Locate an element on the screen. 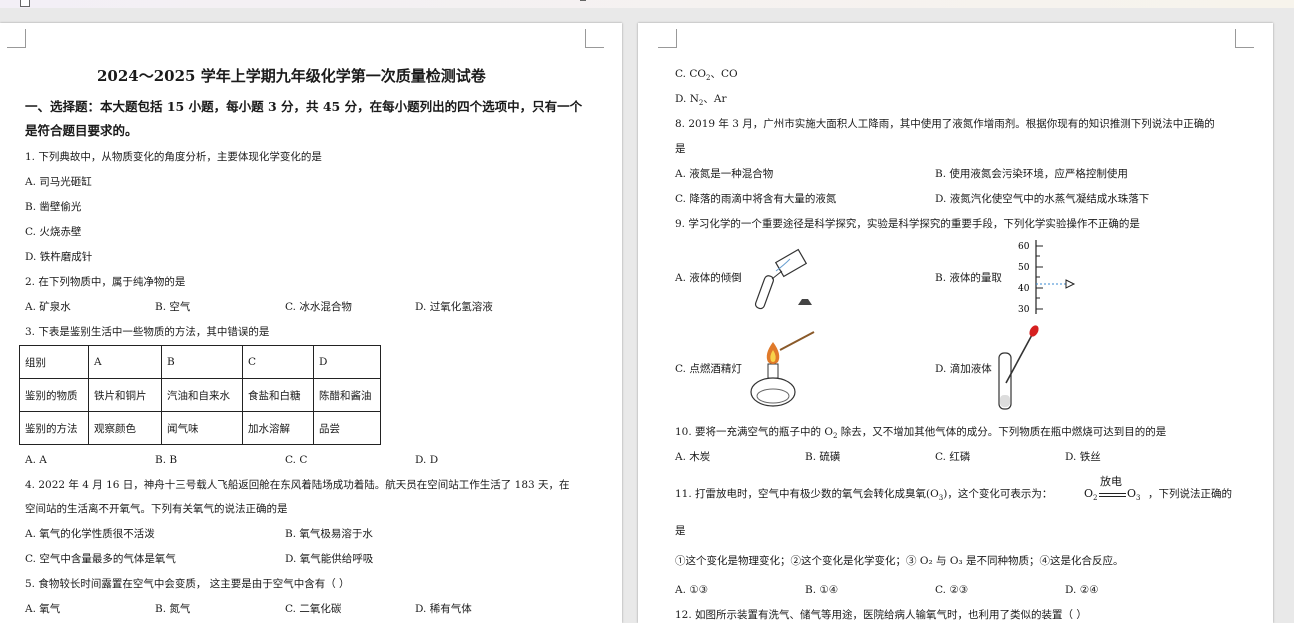  option-3b: B. B is located at coordinates (166, 460).